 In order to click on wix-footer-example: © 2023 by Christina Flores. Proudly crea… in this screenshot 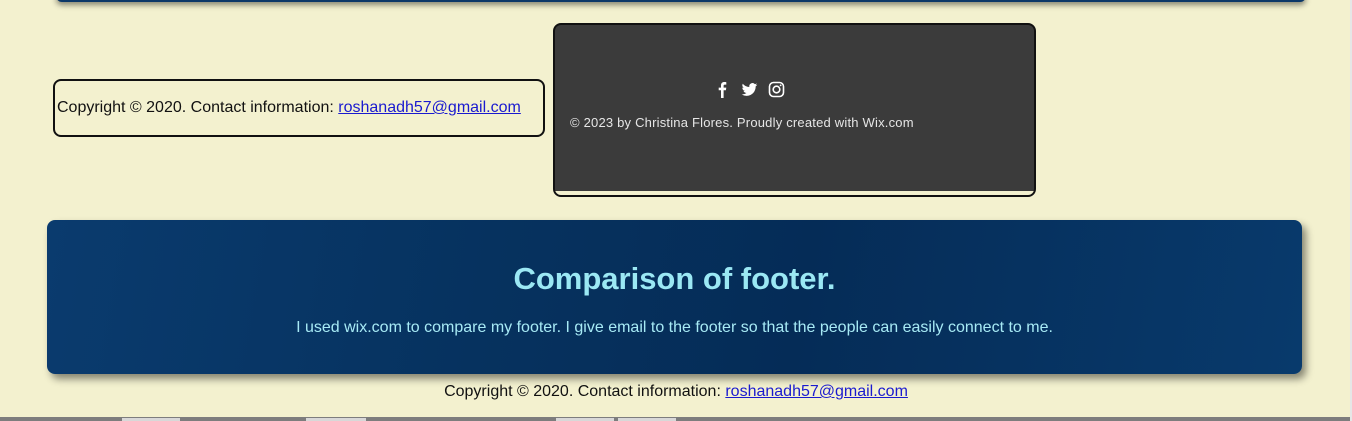, I will do `click(794, 110)`.